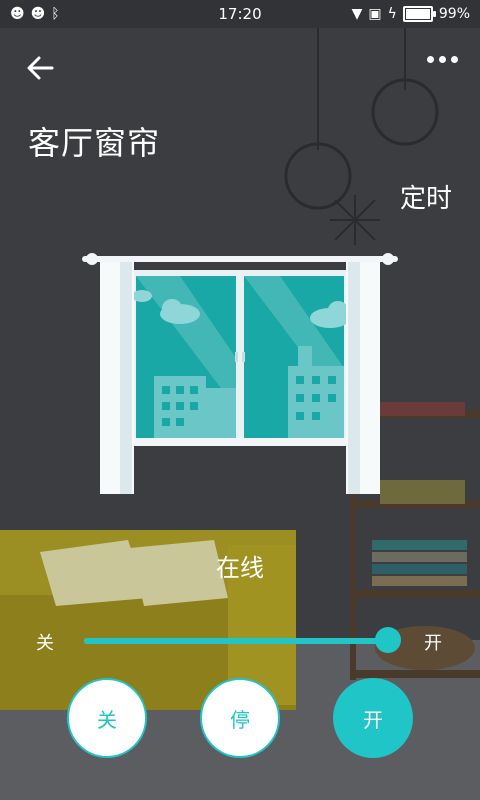  I want to click on curtain-position-slider: 关 开, so click(240, 640).